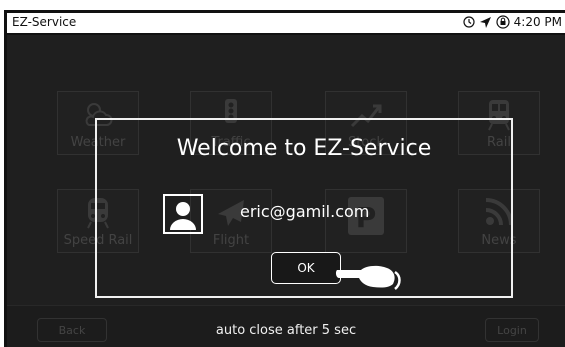 The width and height of the screenshot is (565, 347). I want to click on location-arrow-icon, so click(485, 22).